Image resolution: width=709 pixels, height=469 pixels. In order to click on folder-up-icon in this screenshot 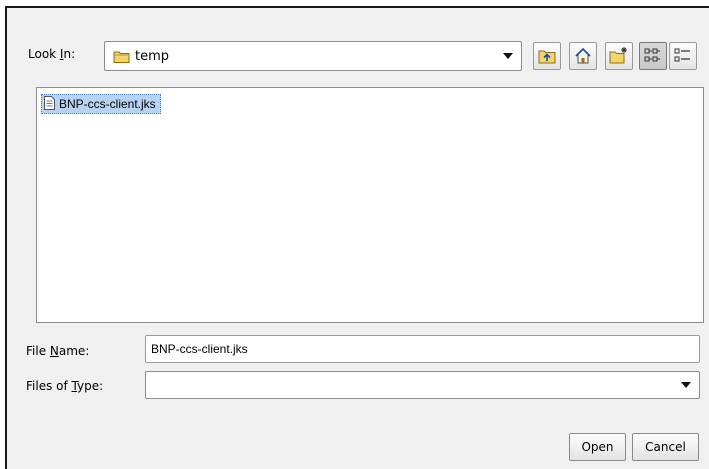, I will do `click(547, 57)`.